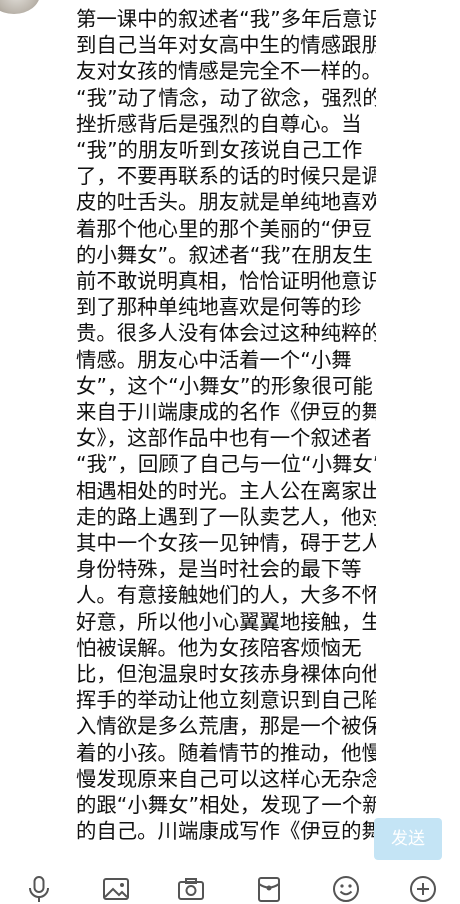  Describe the element at coordinates (226, 752) in the screenshot. I see `message-line: 着的小孩。随着情节的推动，他慢` at that location.